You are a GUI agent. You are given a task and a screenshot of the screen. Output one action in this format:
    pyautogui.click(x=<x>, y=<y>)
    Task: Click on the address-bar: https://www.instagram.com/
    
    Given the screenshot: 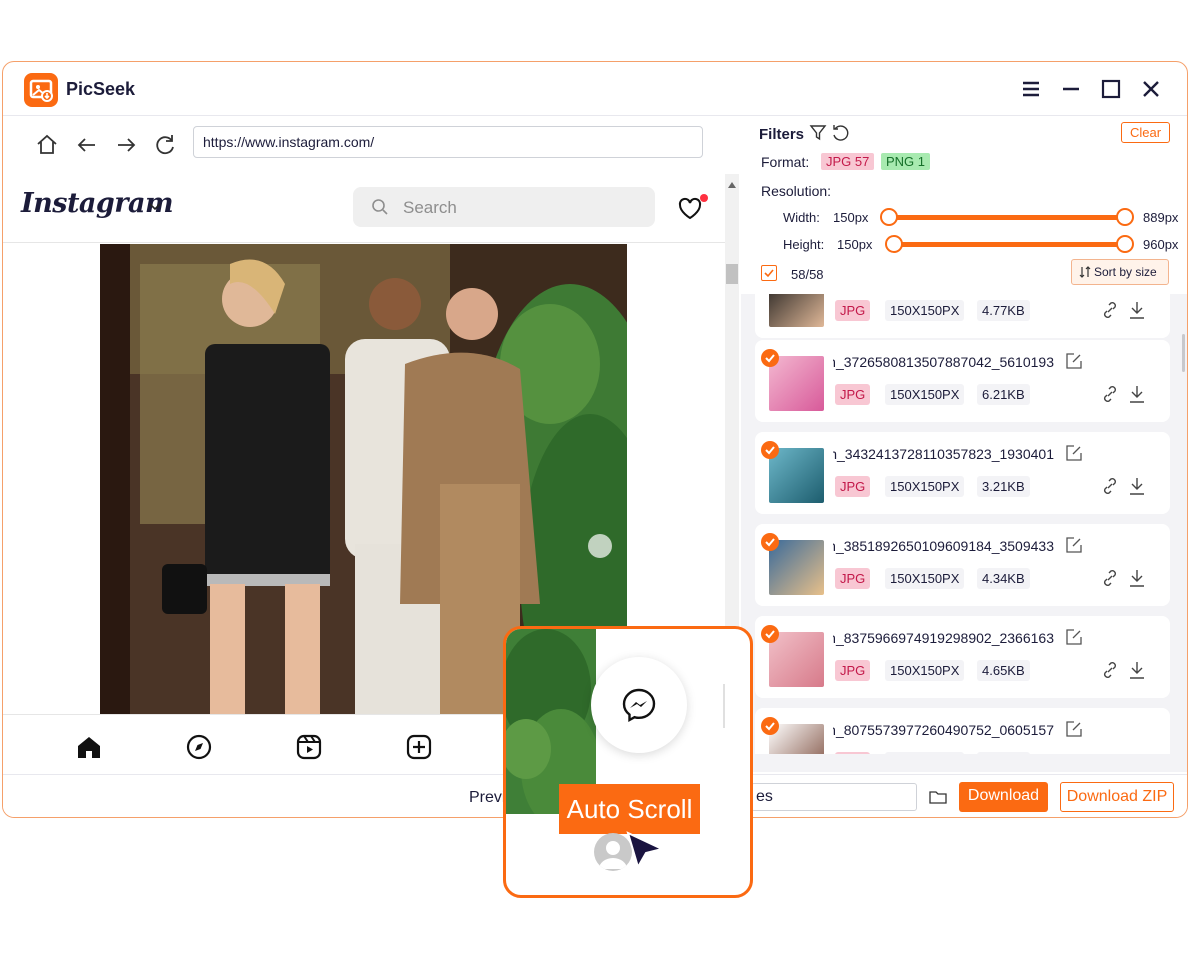 What is the action you would take?
    pyautogui.click(x=448, y=142)
    